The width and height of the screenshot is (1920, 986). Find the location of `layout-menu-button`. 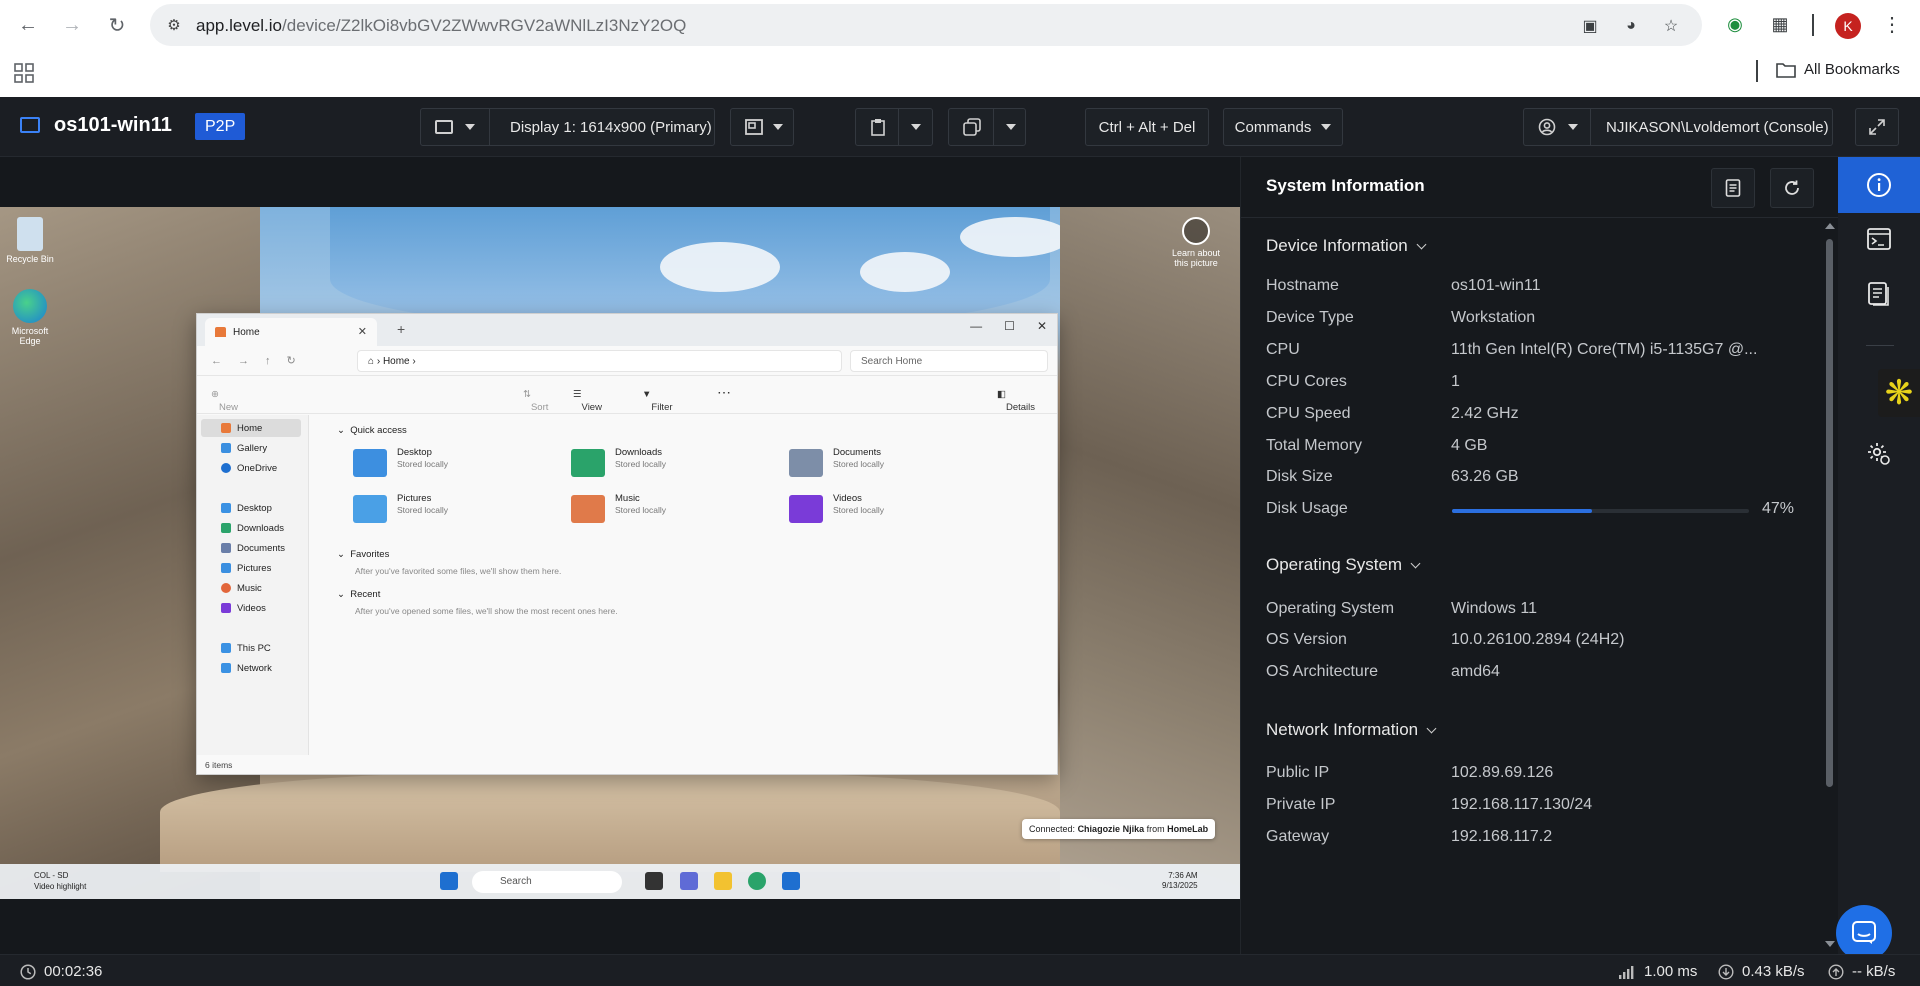

layout-menu-button is located at coordinates (762, 127).